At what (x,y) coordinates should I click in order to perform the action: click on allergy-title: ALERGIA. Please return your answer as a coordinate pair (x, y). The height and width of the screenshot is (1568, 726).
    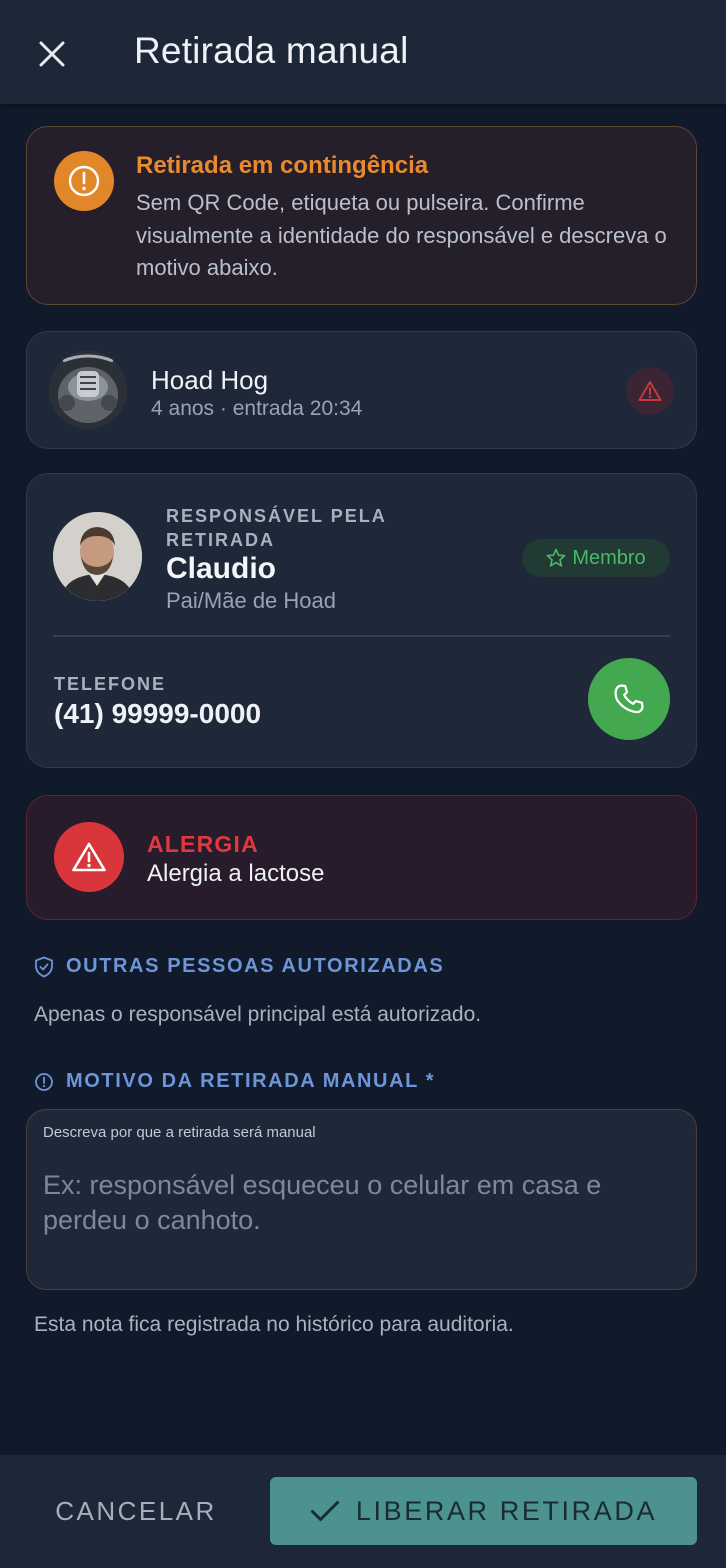
    Looking at the image, I should click on (203, 844).